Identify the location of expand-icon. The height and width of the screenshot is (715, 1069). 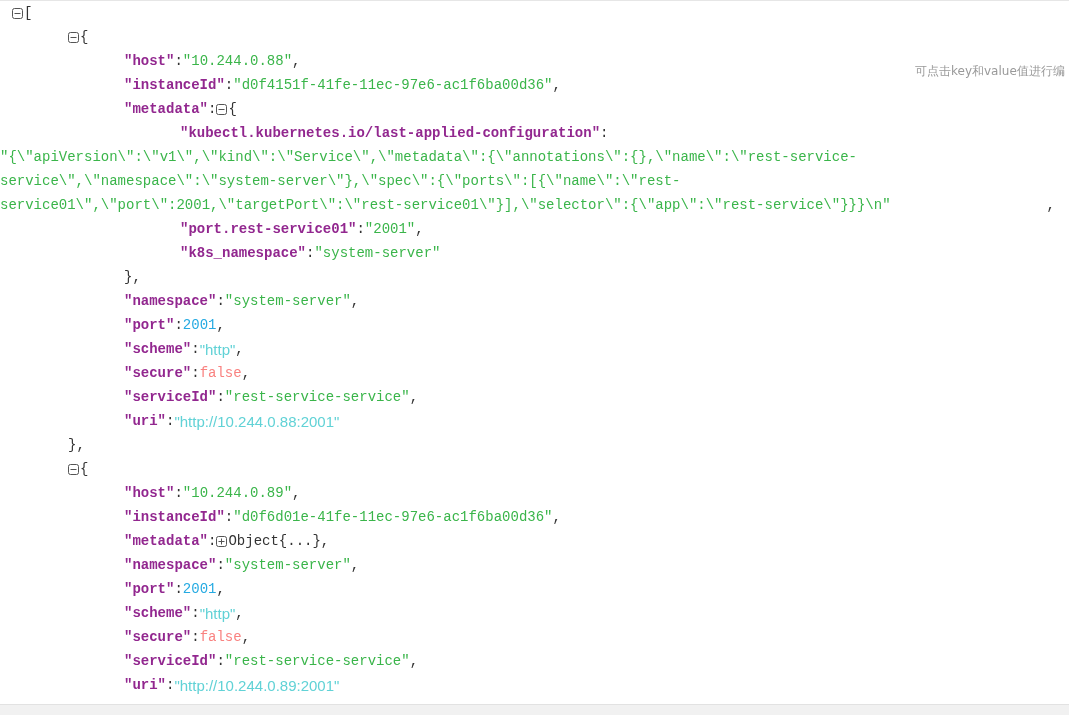
(222, 541).